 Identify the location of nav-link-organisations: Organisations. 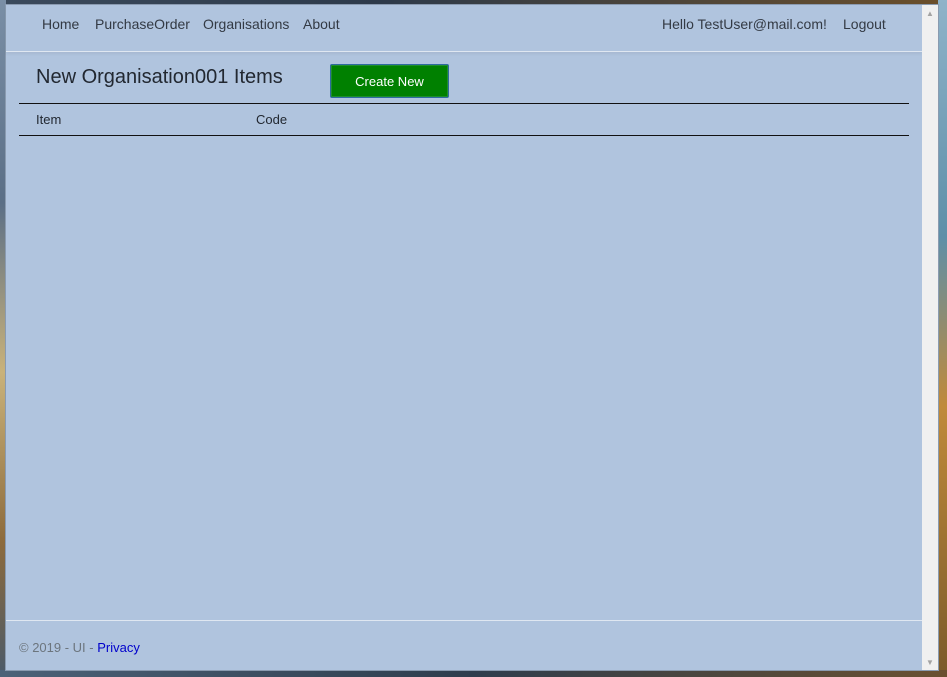
(246, 24).